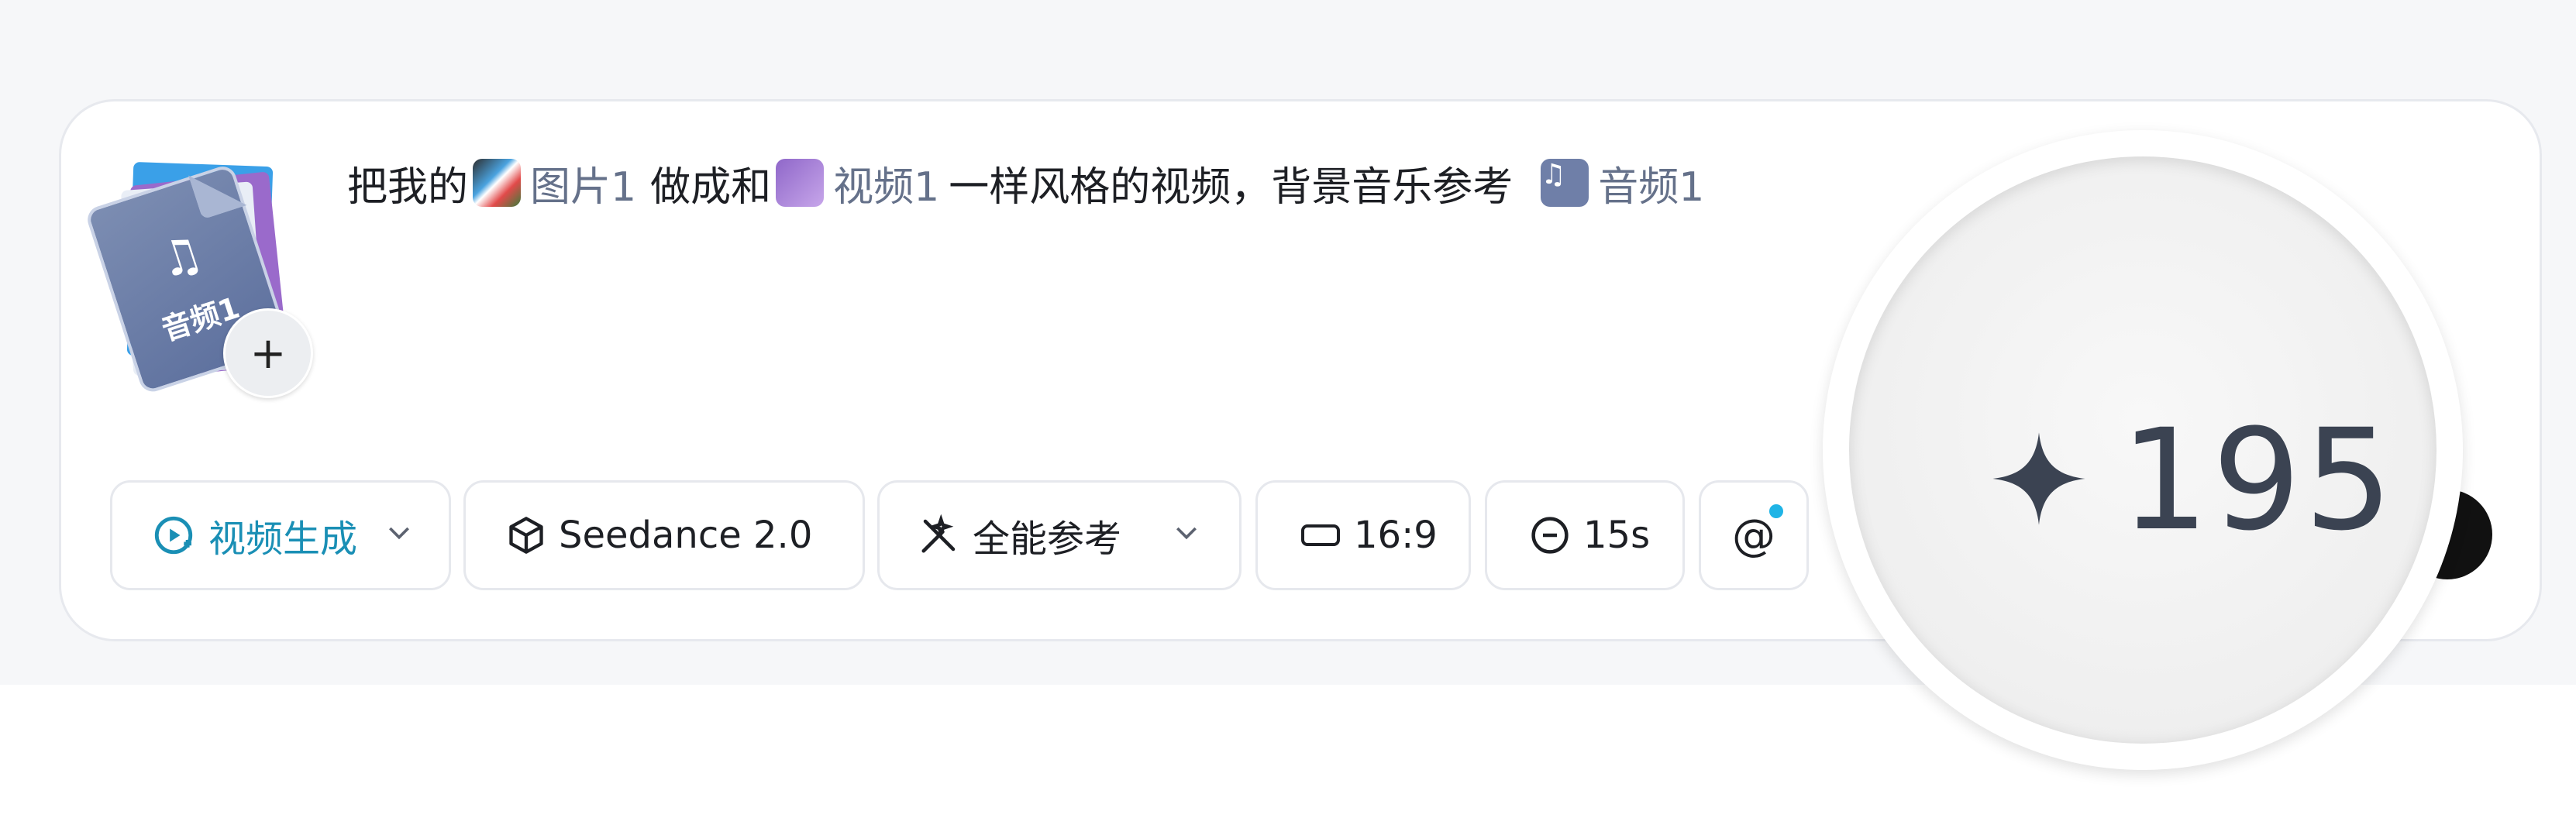 Image resolution: width=2576 pixels, height=818 pixels. I want to click on duration-icon, so click(1550, 535).